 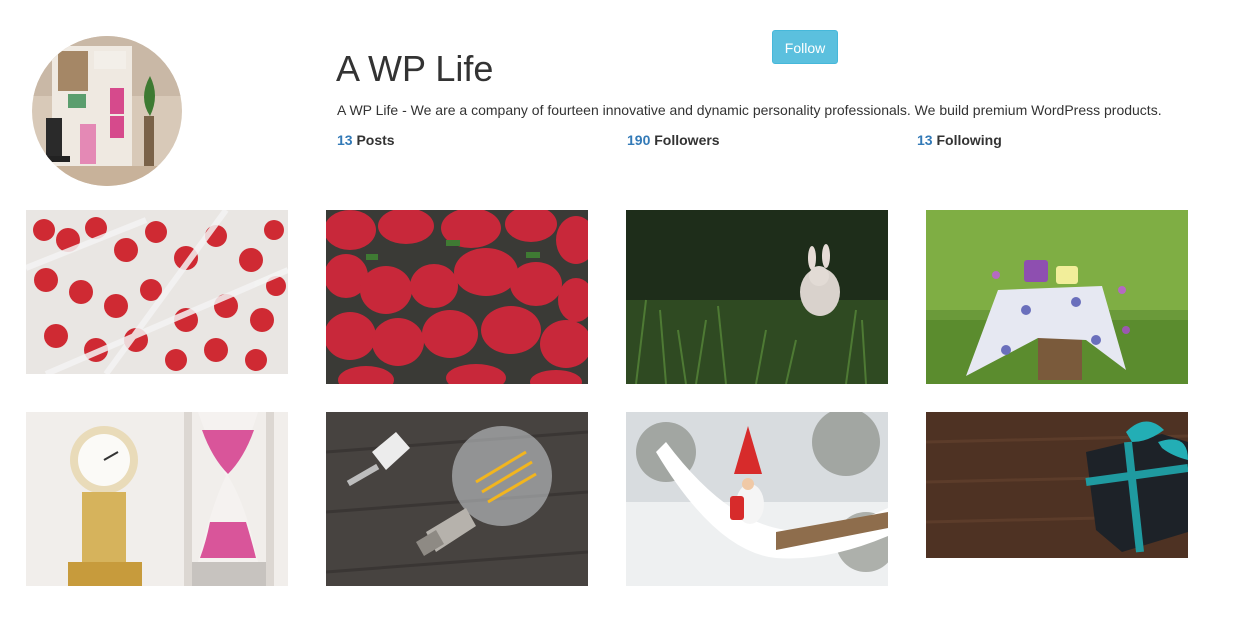 I want to click on photo-clock-hourglass, so click(x=157, y=499).